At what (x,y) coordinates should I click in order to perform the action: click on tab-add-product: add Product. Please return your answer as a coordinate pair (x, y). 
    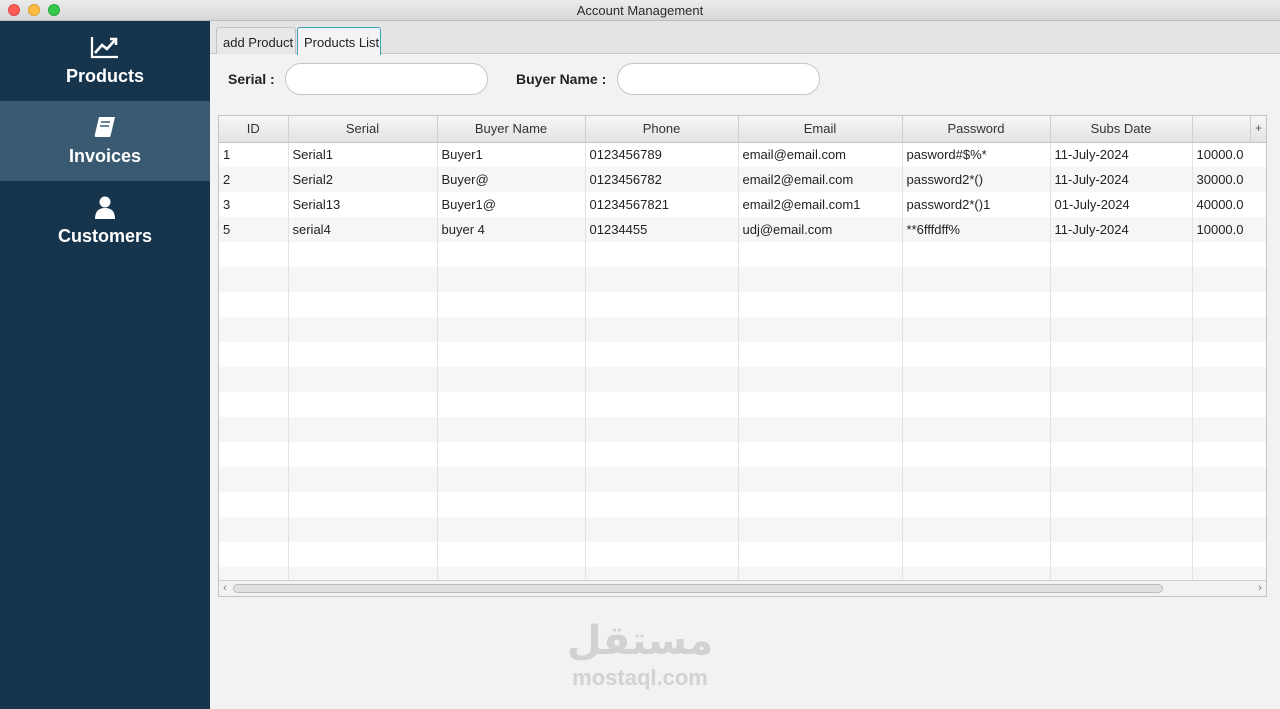
    Looking at the image, I should click on (256, 40).